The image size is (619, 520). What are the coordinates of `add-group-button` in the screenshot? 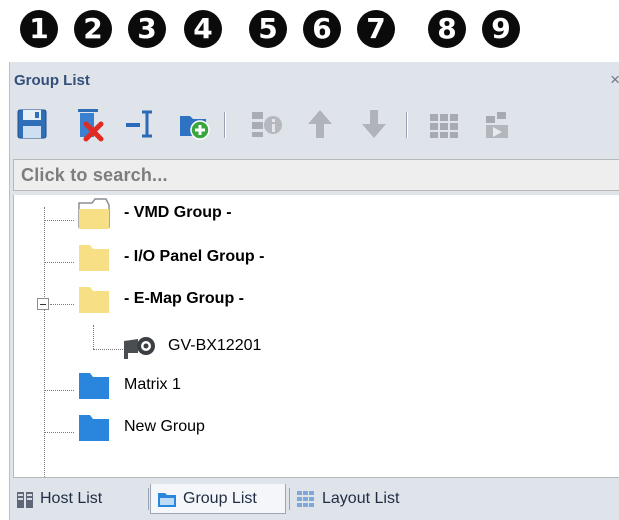 It's located at (194, 124).